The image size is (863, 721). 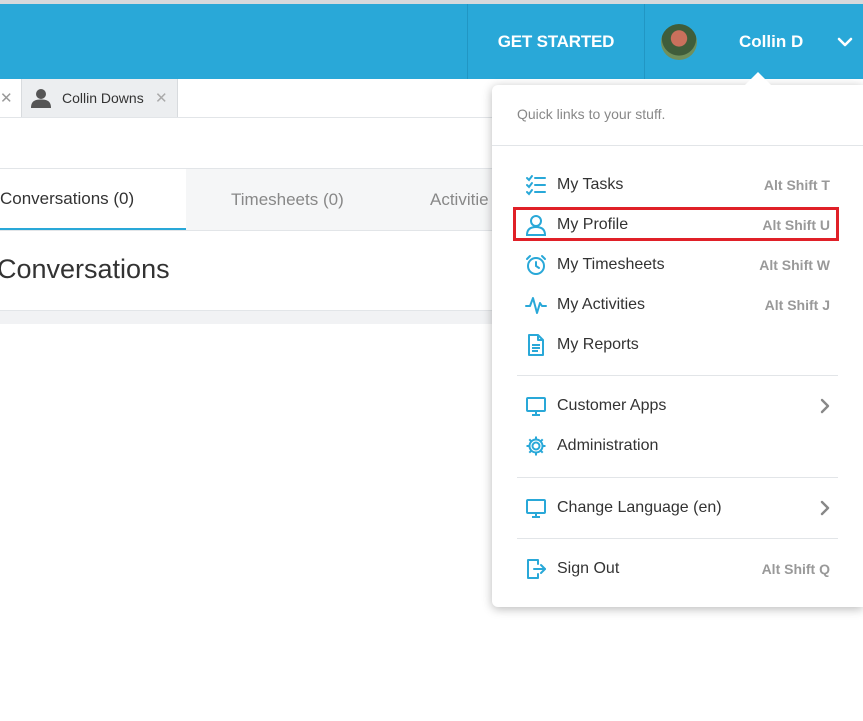 I want to click on menu-item-change-language: Change Language (en), so click(x=677, y=508).